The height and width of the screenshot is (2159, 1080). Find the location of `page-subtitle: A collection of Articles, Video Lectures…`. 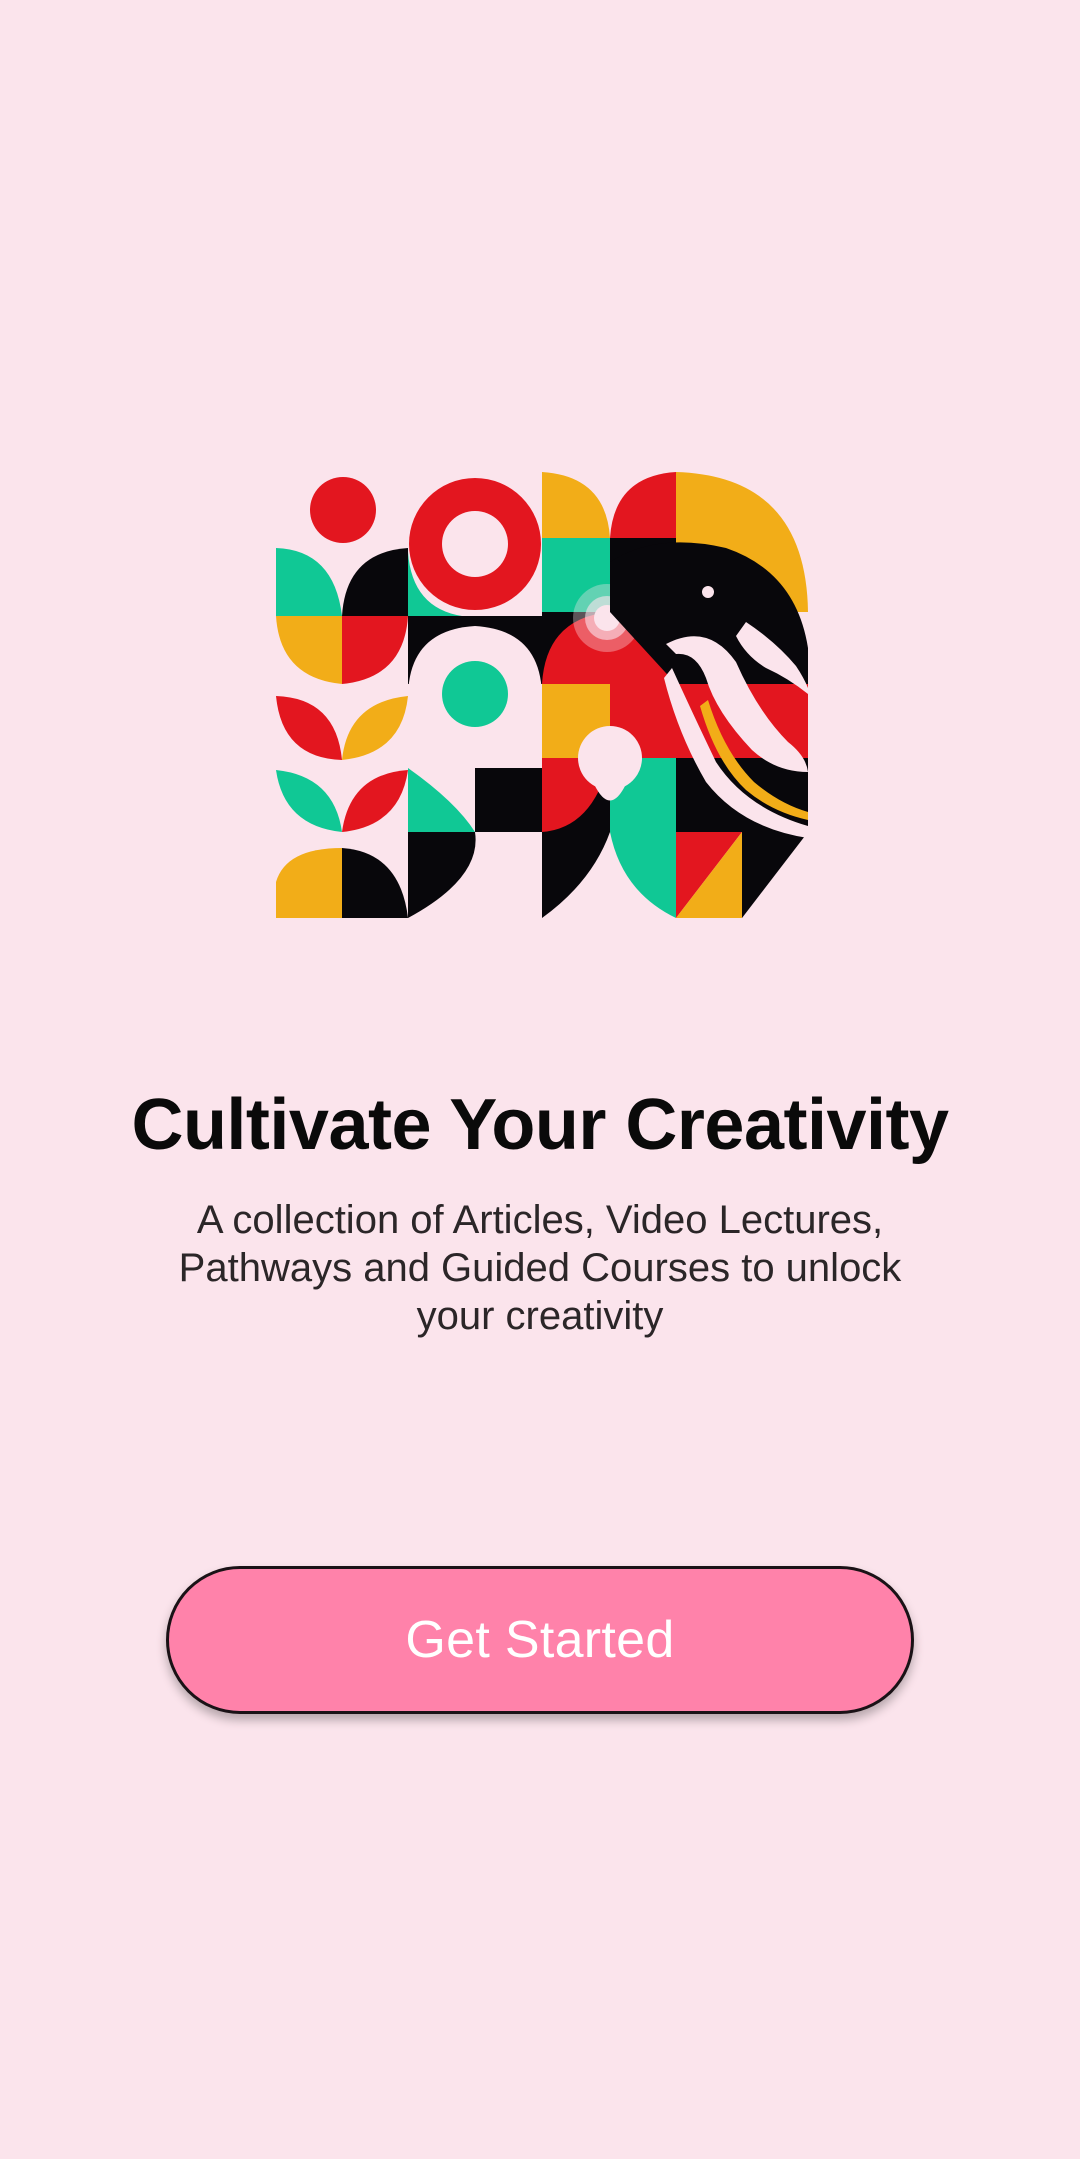

page-subtitle: A collection of Articles, Video Lectures… is located at coordinates (540, 1268).